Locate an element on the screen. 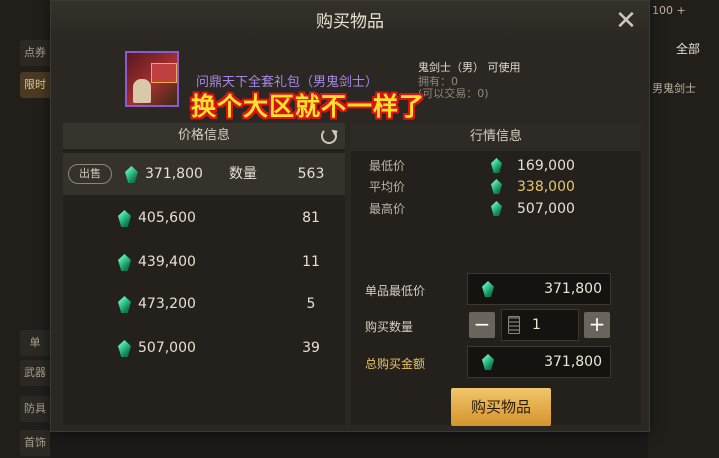 This screenshot has height=458, width=719. price-row: 473,200 5 is located at coordinates (204, 304).